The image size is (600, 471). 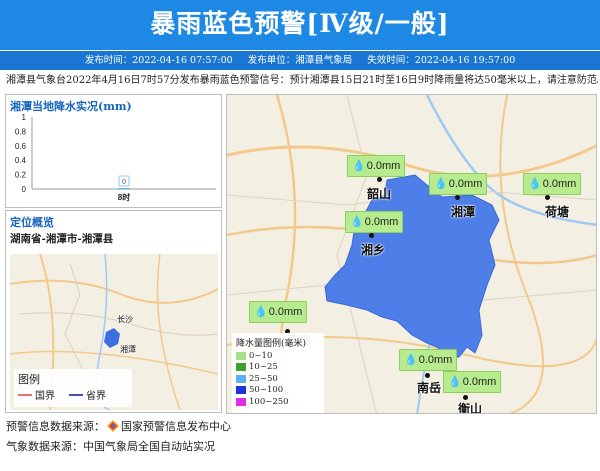 What do you see at coordinates (278, 391) in the screenshot?
I see `rain-legend-item: 50~100` at bounding box center [278, 391].